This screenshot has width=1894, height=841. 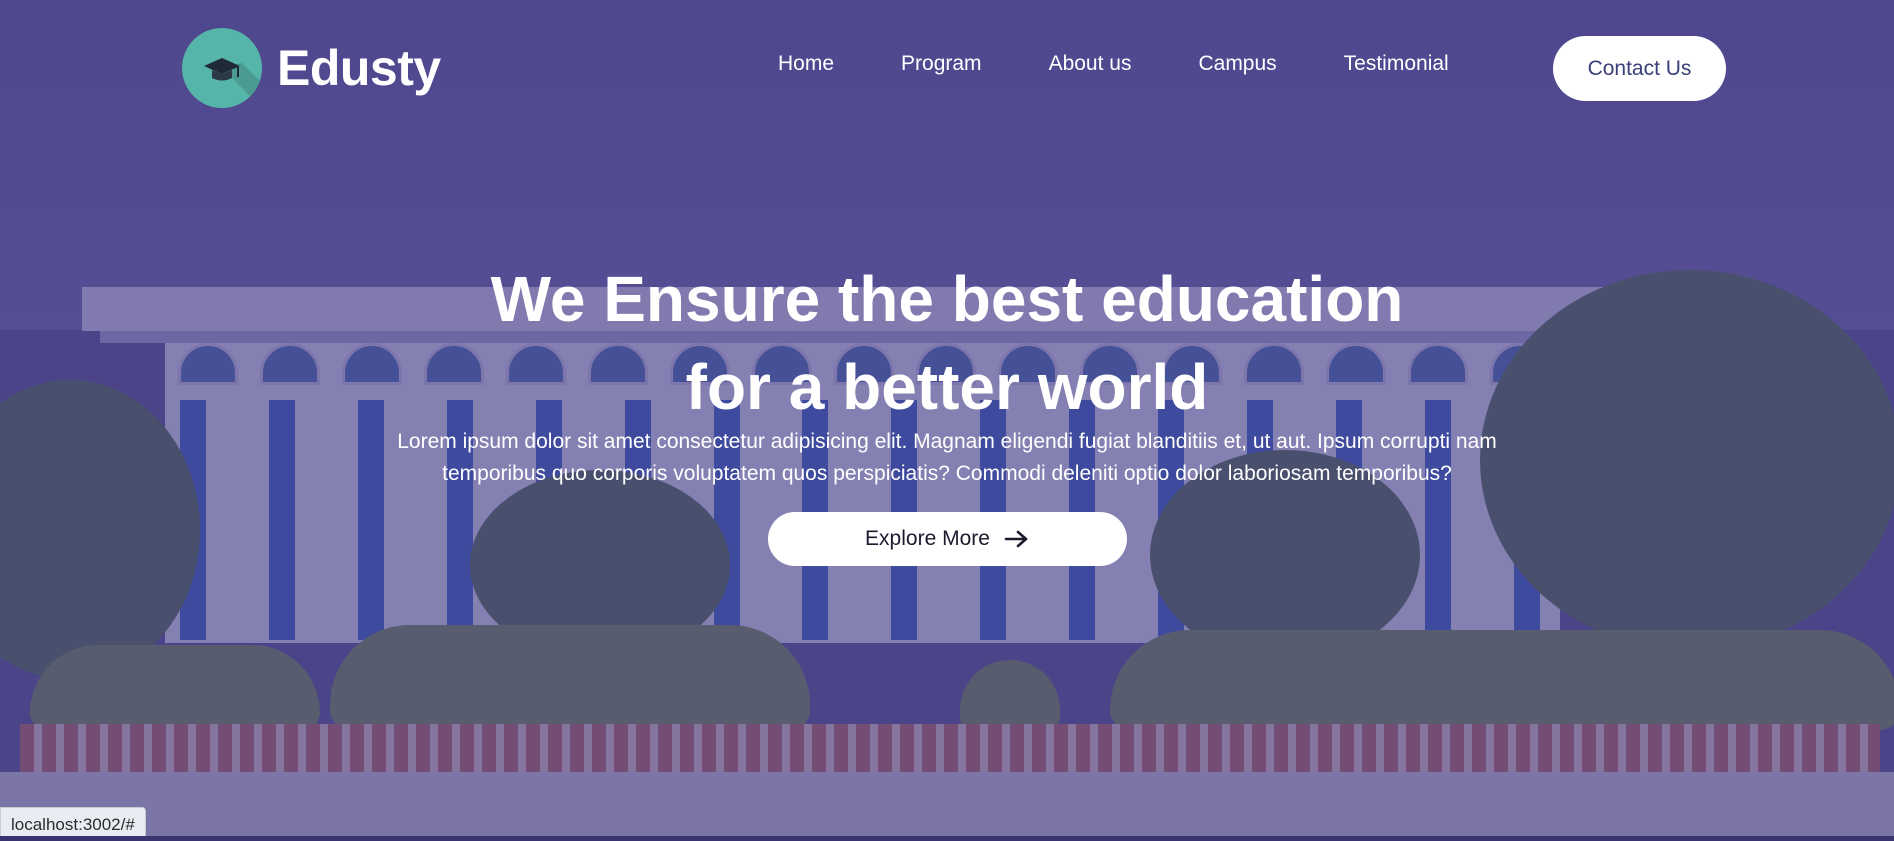 I want to click on arrow-right-icon, so click(x=1016, y=539).